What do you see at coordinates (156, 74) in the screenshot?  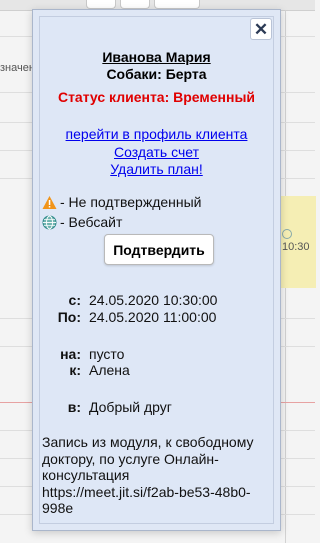 I see `pet-info: Собаки: Берта` at bounding box center [156, 74].